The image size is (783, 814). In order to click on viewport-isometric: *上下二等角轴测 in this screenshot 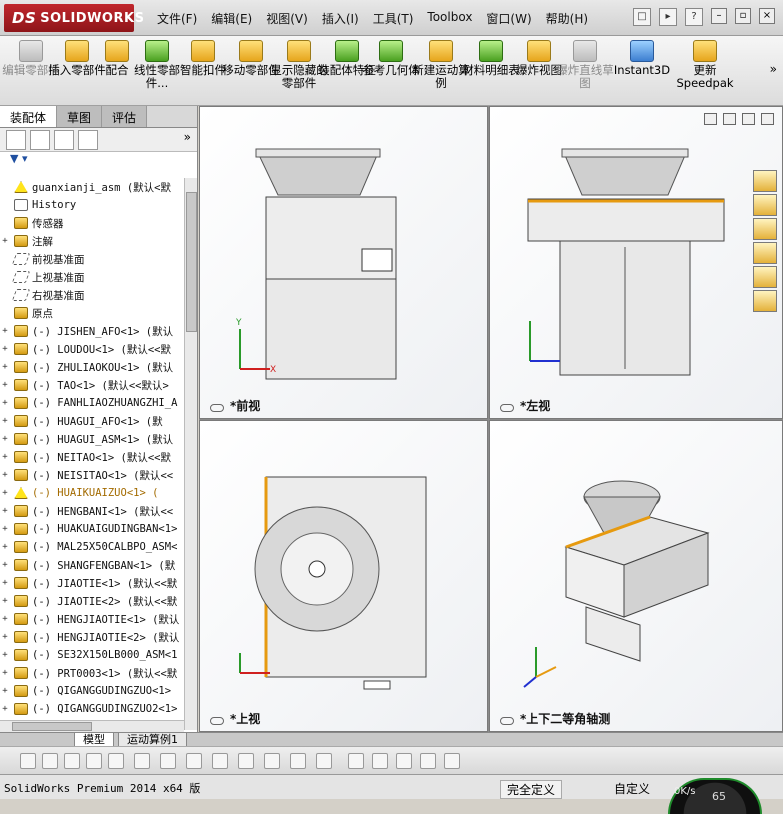, I will do `click(636, 576)`.